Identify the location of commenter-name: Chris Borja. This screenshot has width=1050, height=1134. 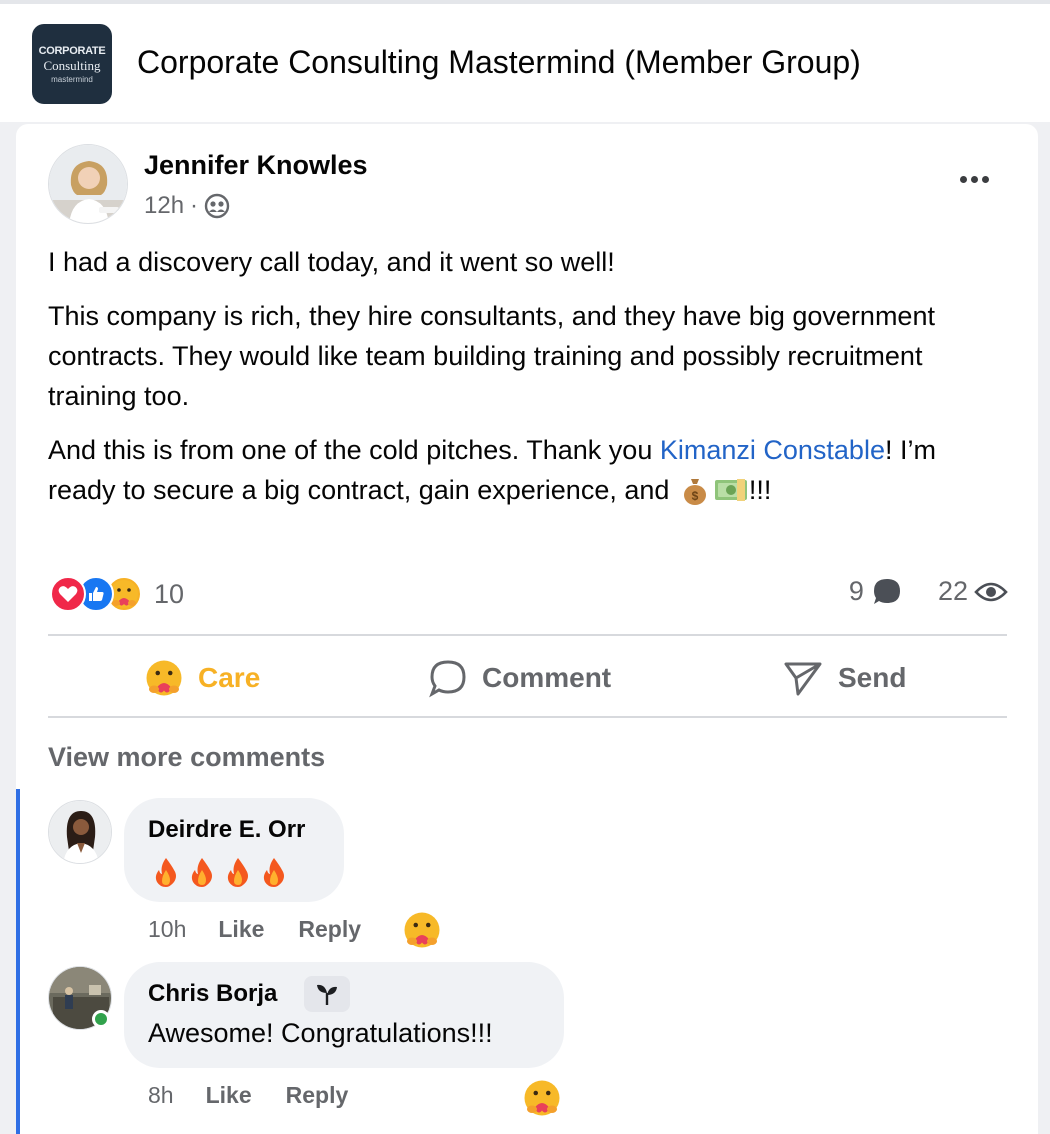
(212, 994).